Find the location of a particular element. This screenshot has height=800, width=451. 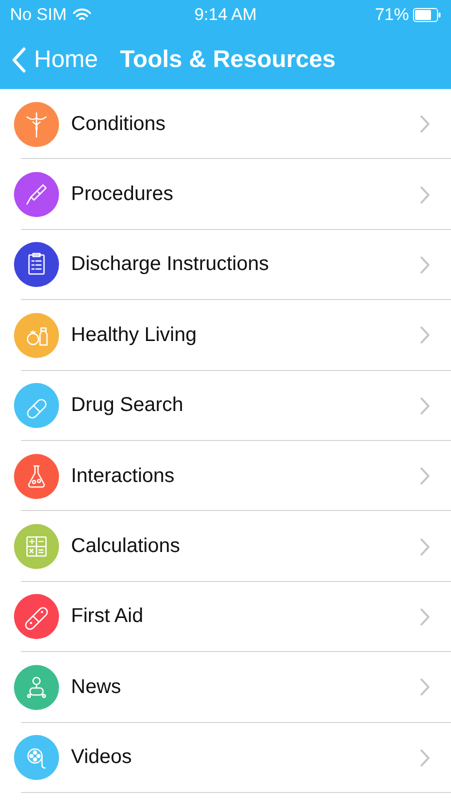

menu-item: Conditions is located at coordinates (245, 124).